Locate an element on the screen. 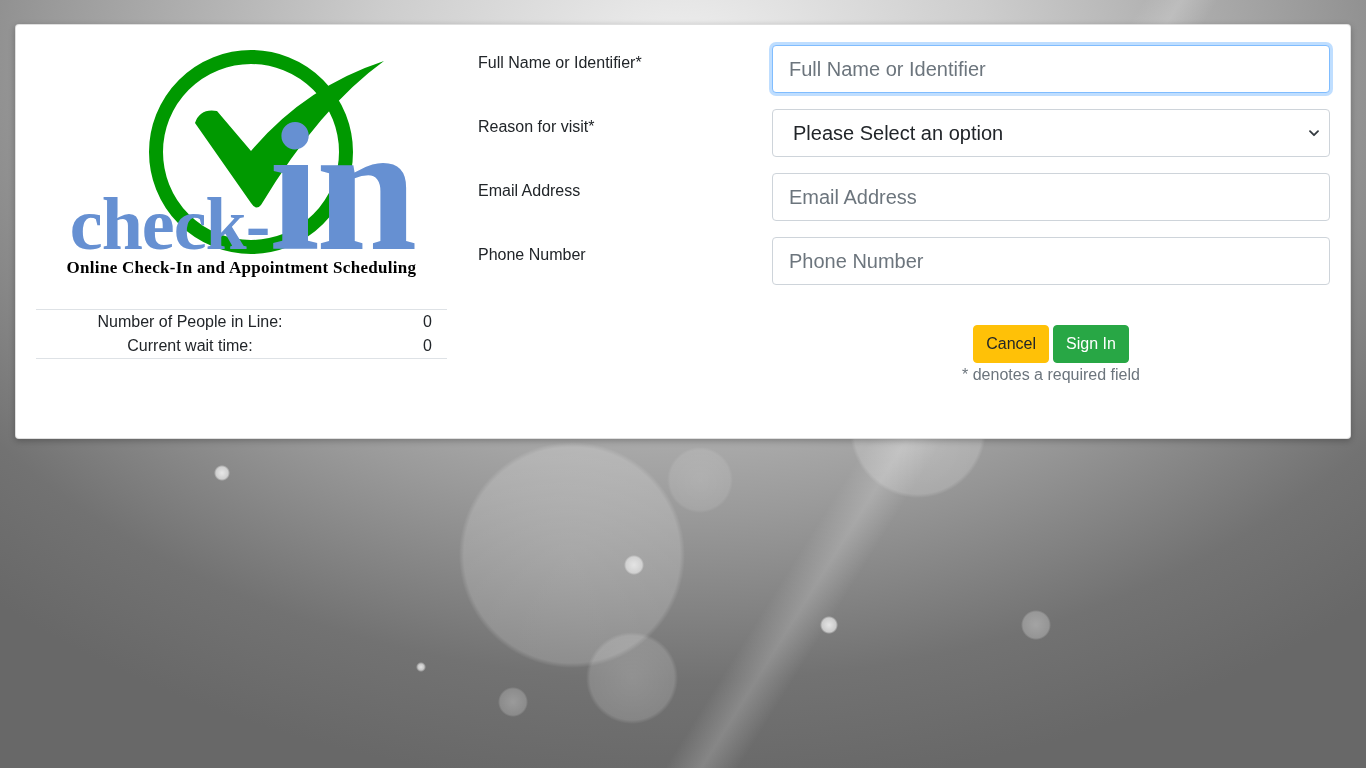 This screenshot has width=1366, height=768. stat-label: Number of People in Line: is located at coordinates (190, 322).